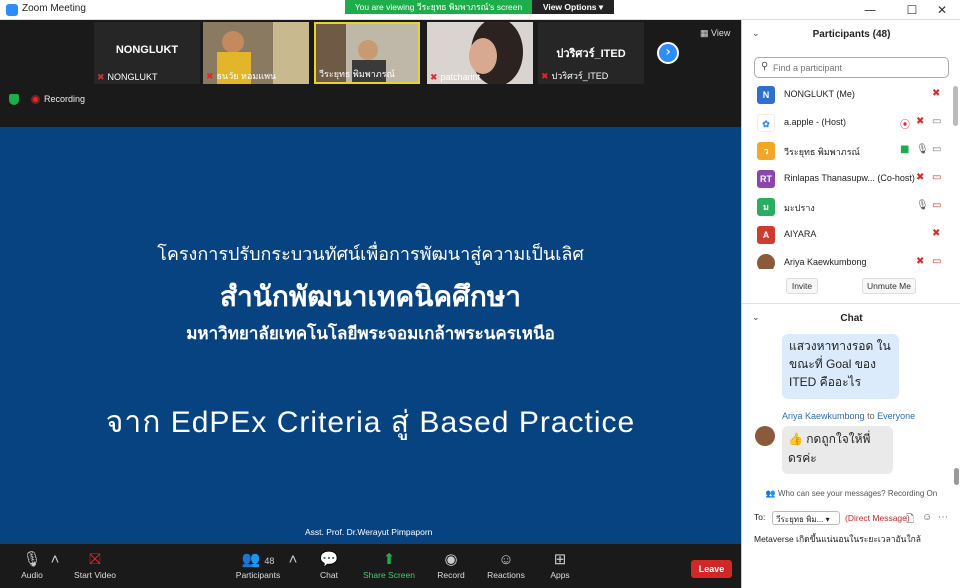 The width and height of the screenshot is (960, 588). I want to click on security-shield-icon, so click(14, 99).